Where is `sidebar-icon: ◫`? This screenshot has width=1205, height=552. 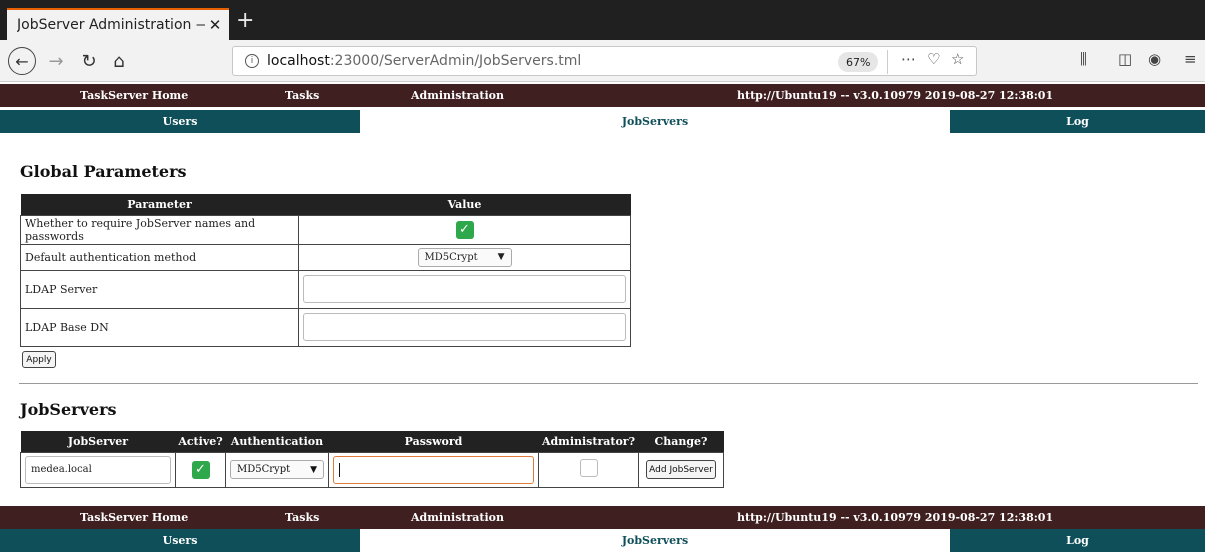
sidebar-icon: ◫ is located at coordinates (1125, 59).